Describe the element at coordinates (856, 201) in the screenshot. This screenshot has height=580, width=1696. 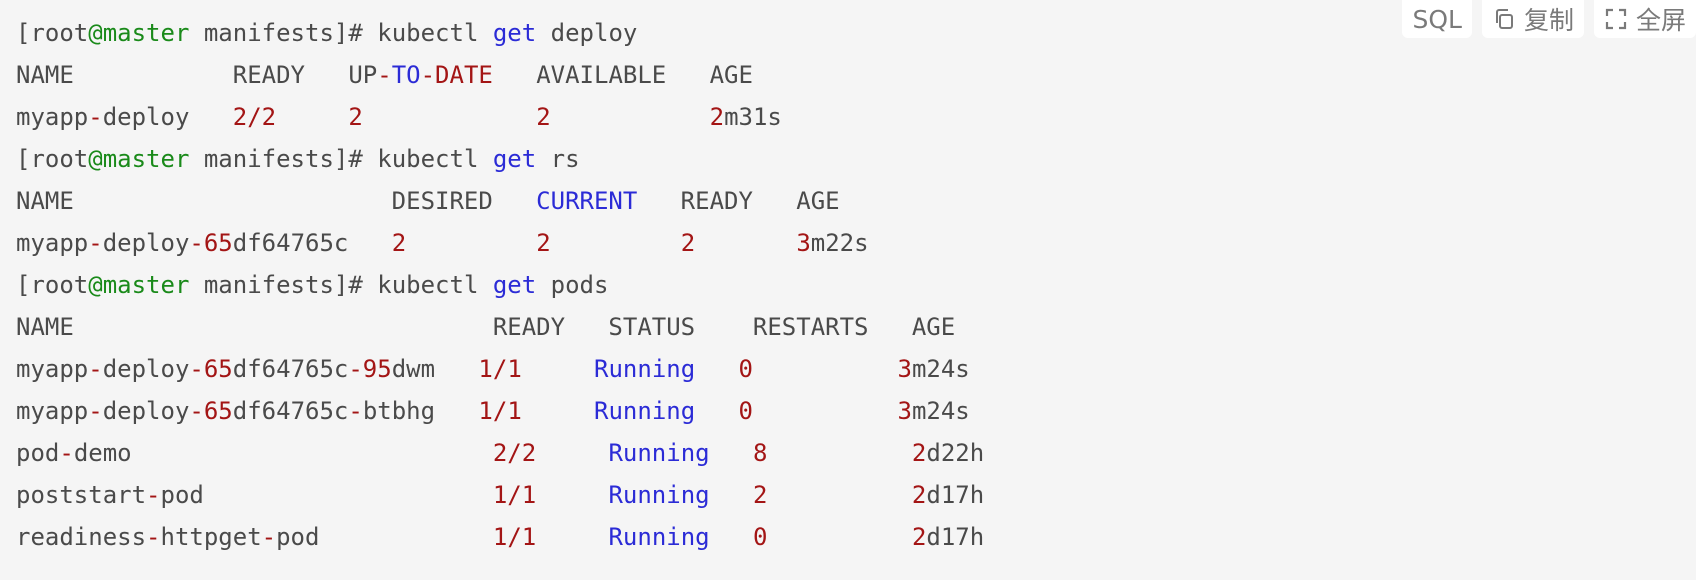
I see `code-line: NAME DESIRED CURRENT READY AGE` at that location.